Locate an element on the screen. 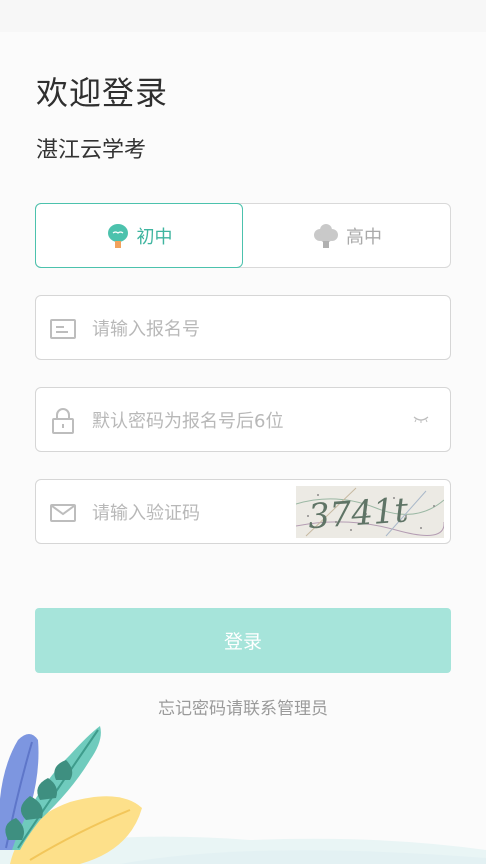  registration-field is located at coordinates (243, 327).